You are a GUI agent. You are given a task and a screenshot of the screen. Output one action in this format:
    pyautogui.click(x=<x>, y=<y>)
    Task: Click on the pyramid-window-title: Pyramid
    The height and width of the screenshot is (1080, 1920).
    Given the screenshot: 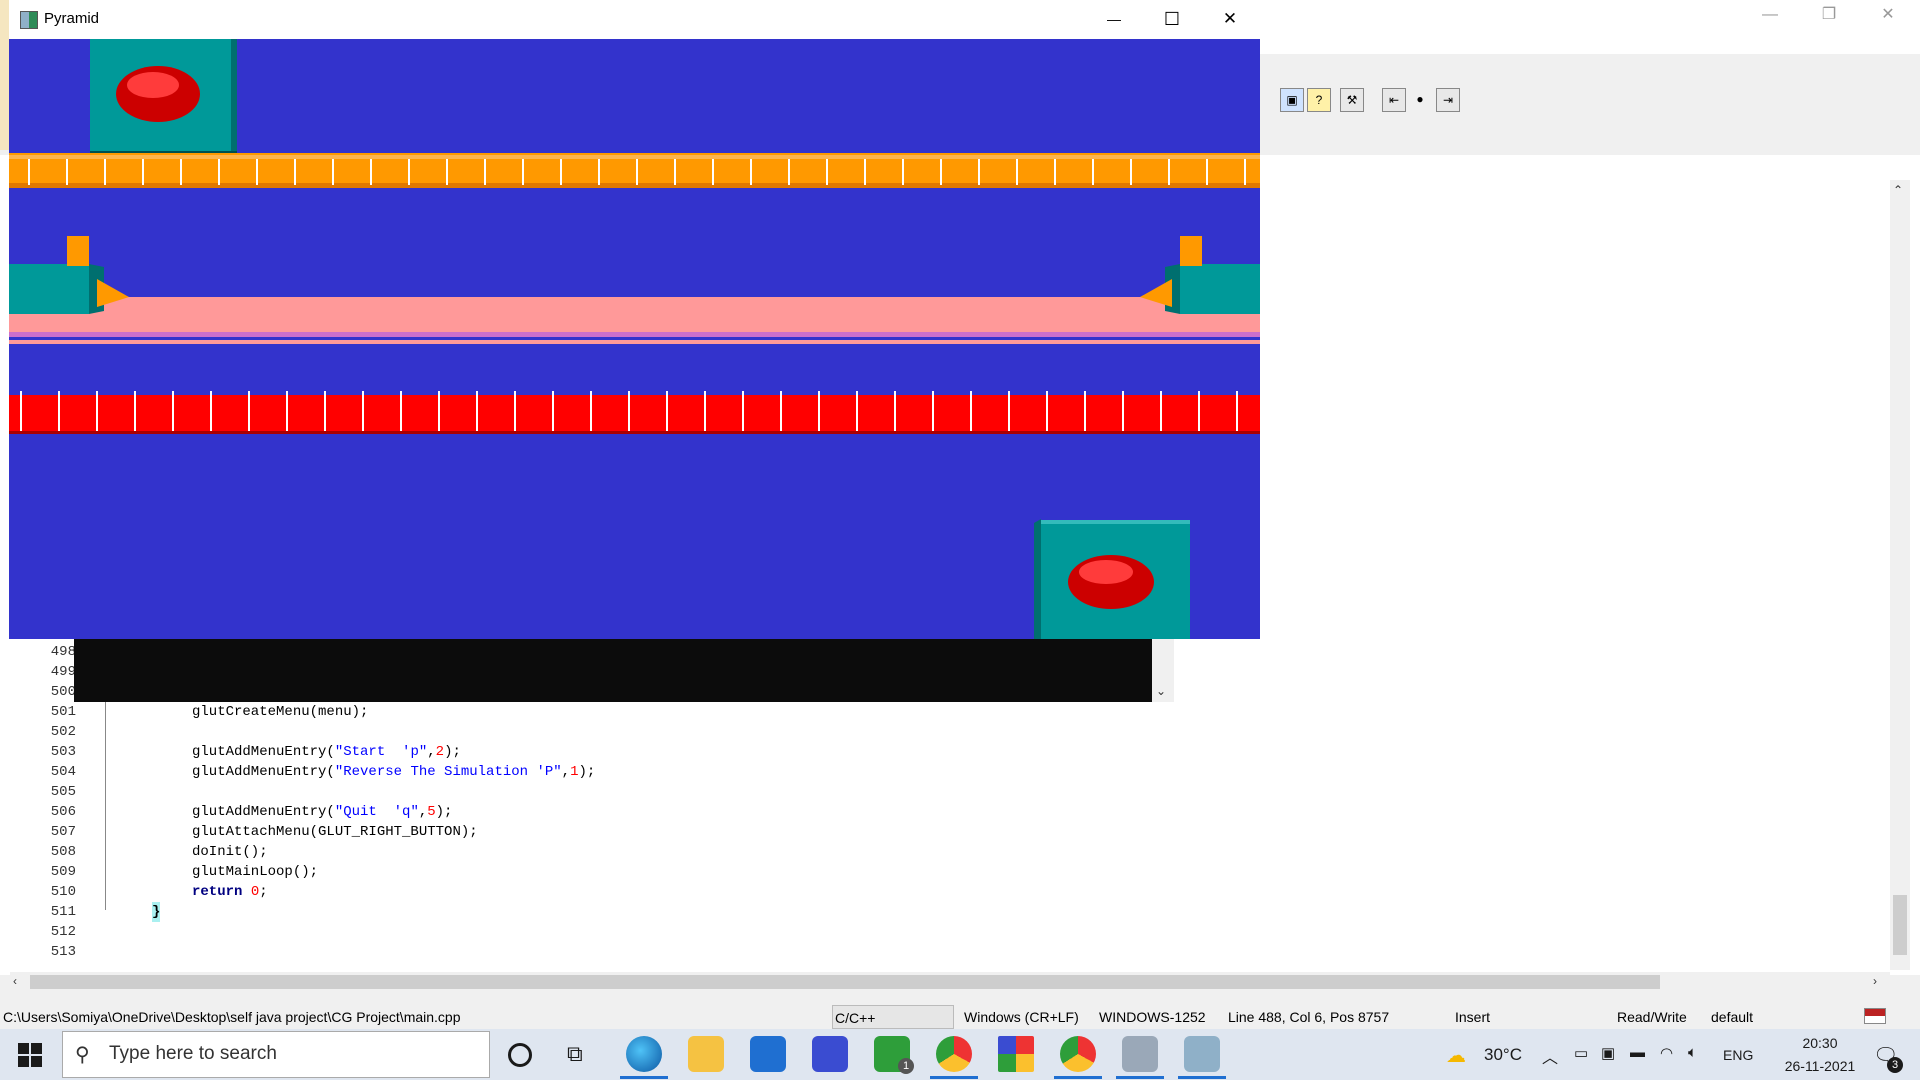 What is the action you would take?
    pyautogui.click(x=72, y=18)
    